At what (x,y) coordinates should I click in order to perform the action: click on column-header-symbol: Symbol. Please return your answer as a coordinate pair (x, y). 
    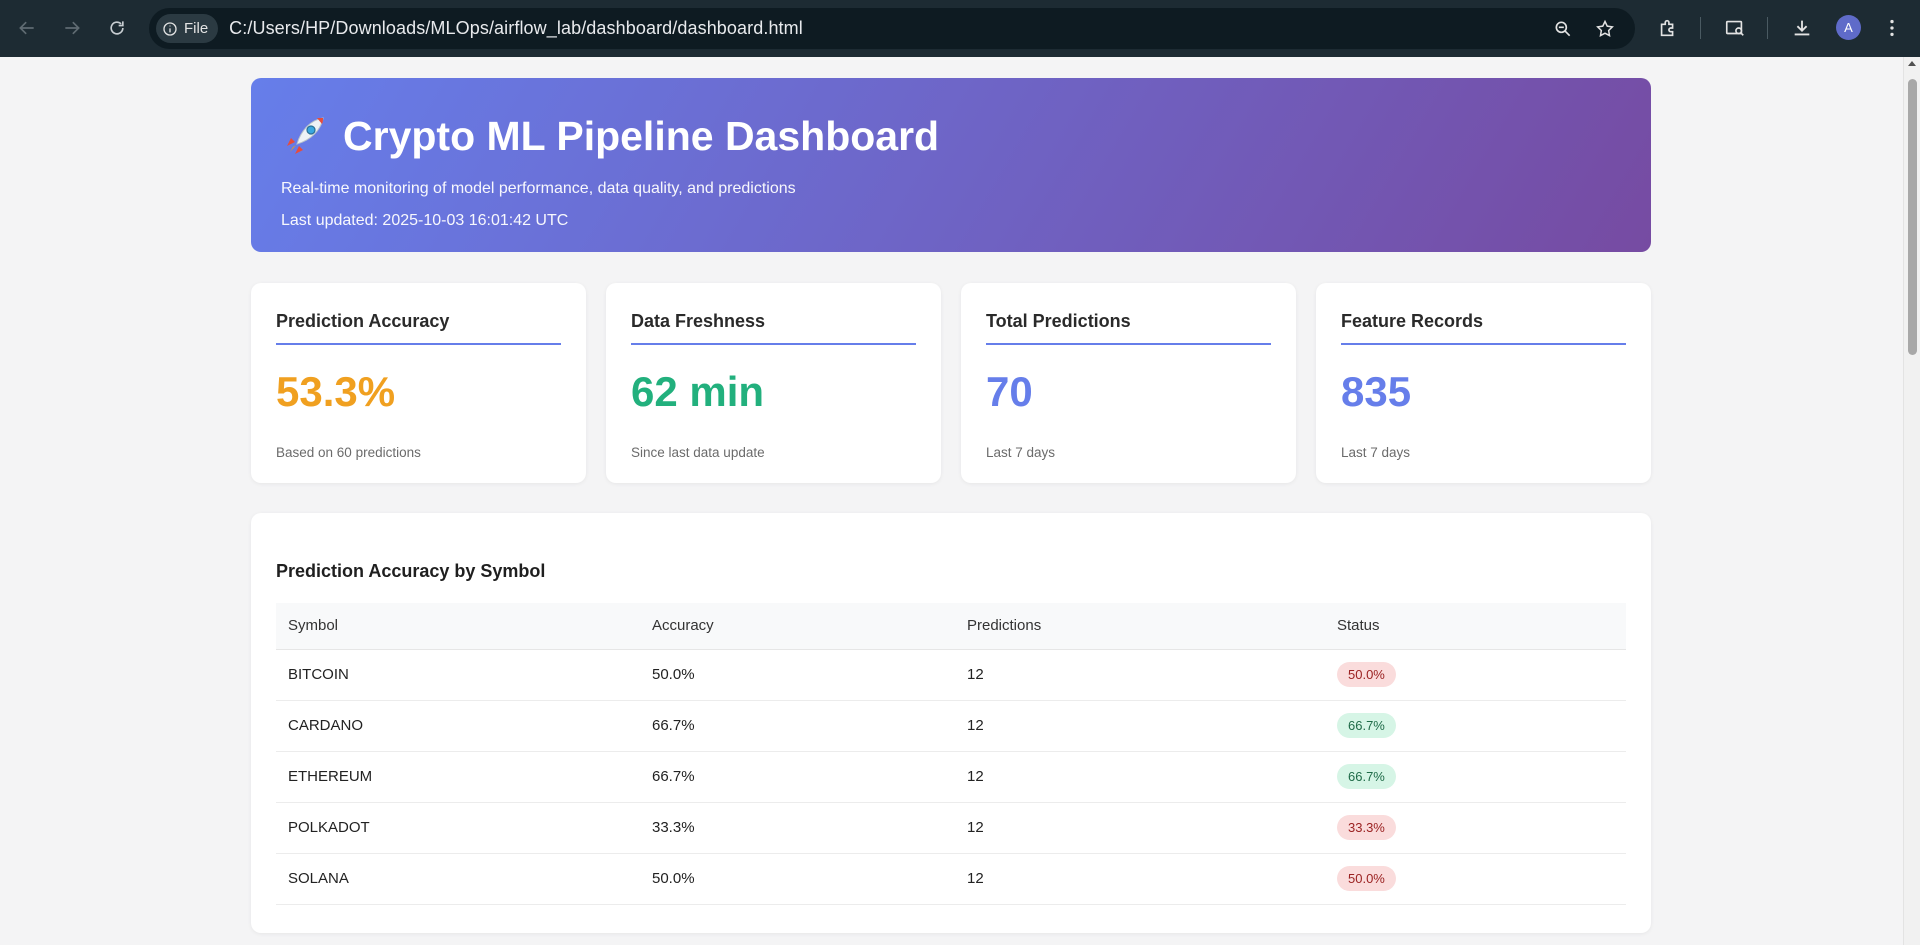
    Looking at the image, I should click on (458, 626).